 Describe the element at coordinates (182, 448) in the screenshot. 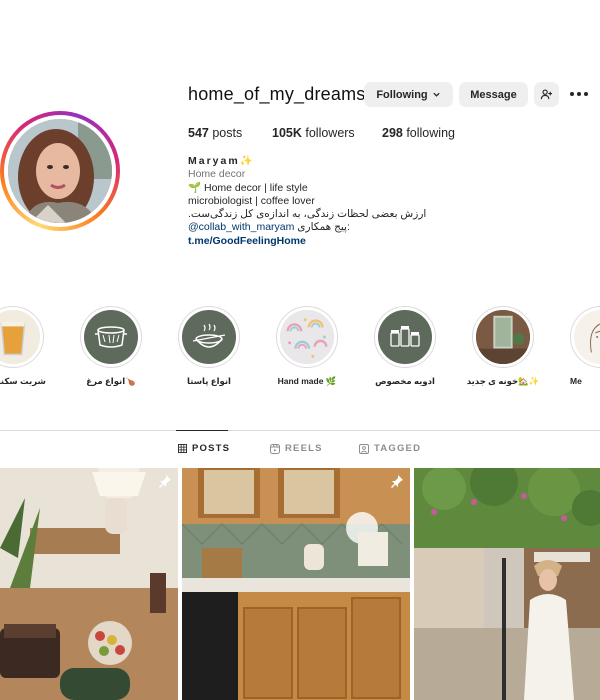

I see `grid-icon` at that location.